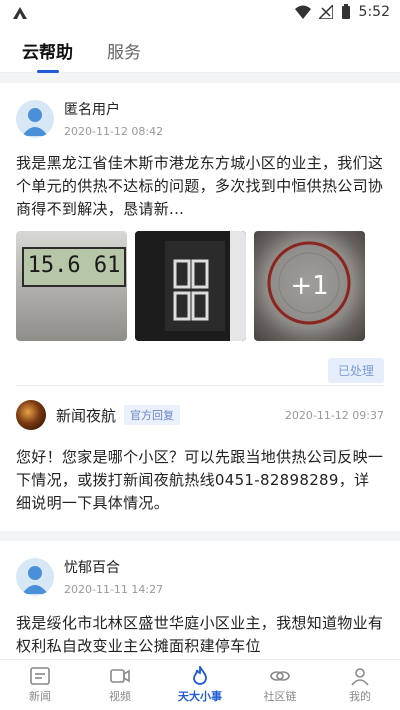 The height and width of the screenshot is (710, 400). What do you see at coordinates (200, 50) in the screenshot?
I see `top-tabs: 云帮助 服务` at bounding box center [200, 50].